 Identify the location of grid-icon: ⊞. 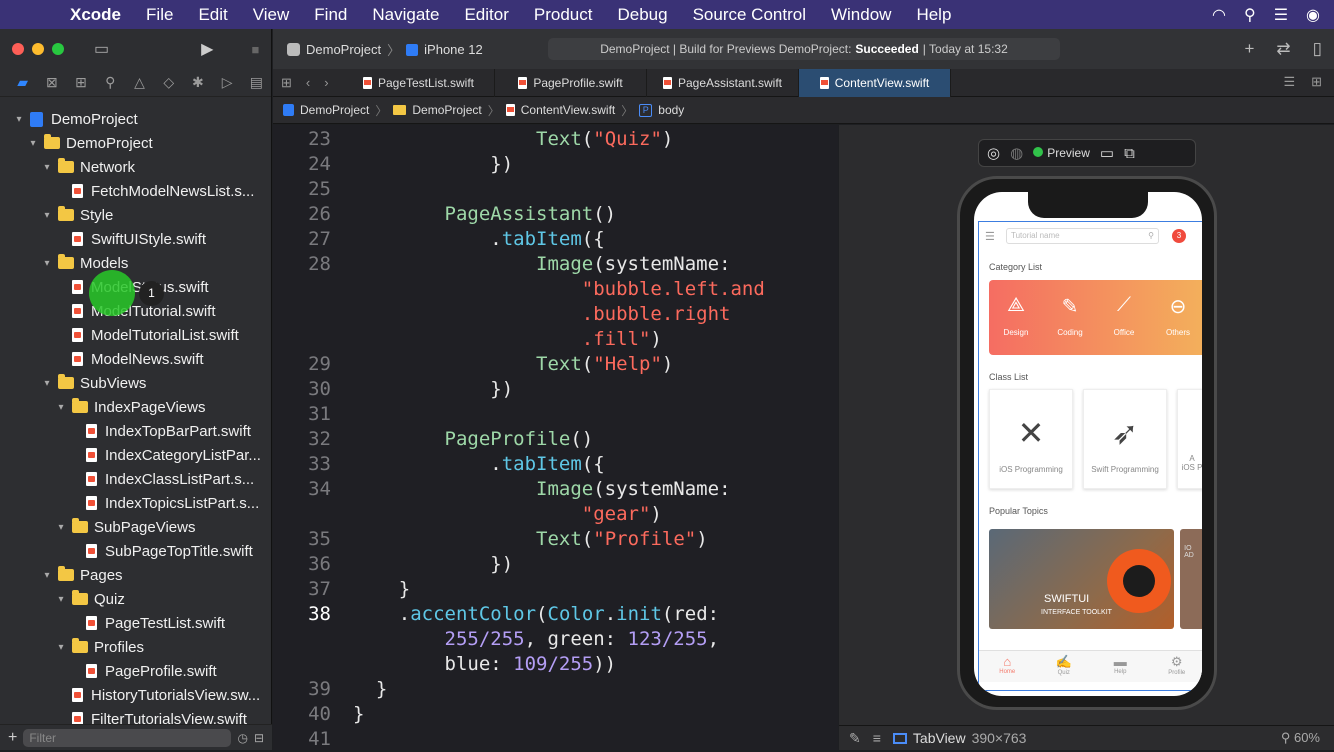
(286, 83).